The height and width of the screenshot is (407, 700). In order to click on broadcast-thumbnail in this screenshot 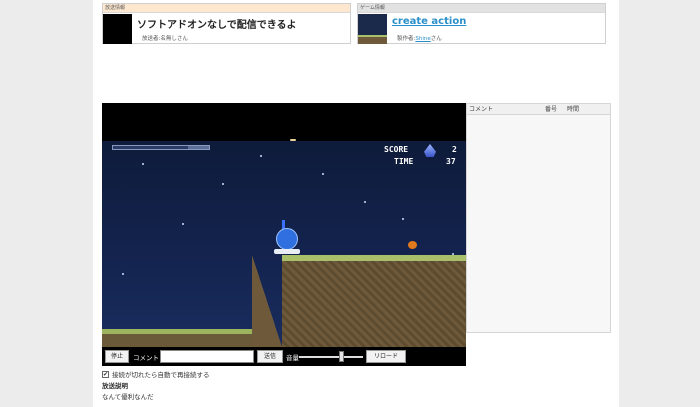, I will do `click(117, 29)`.